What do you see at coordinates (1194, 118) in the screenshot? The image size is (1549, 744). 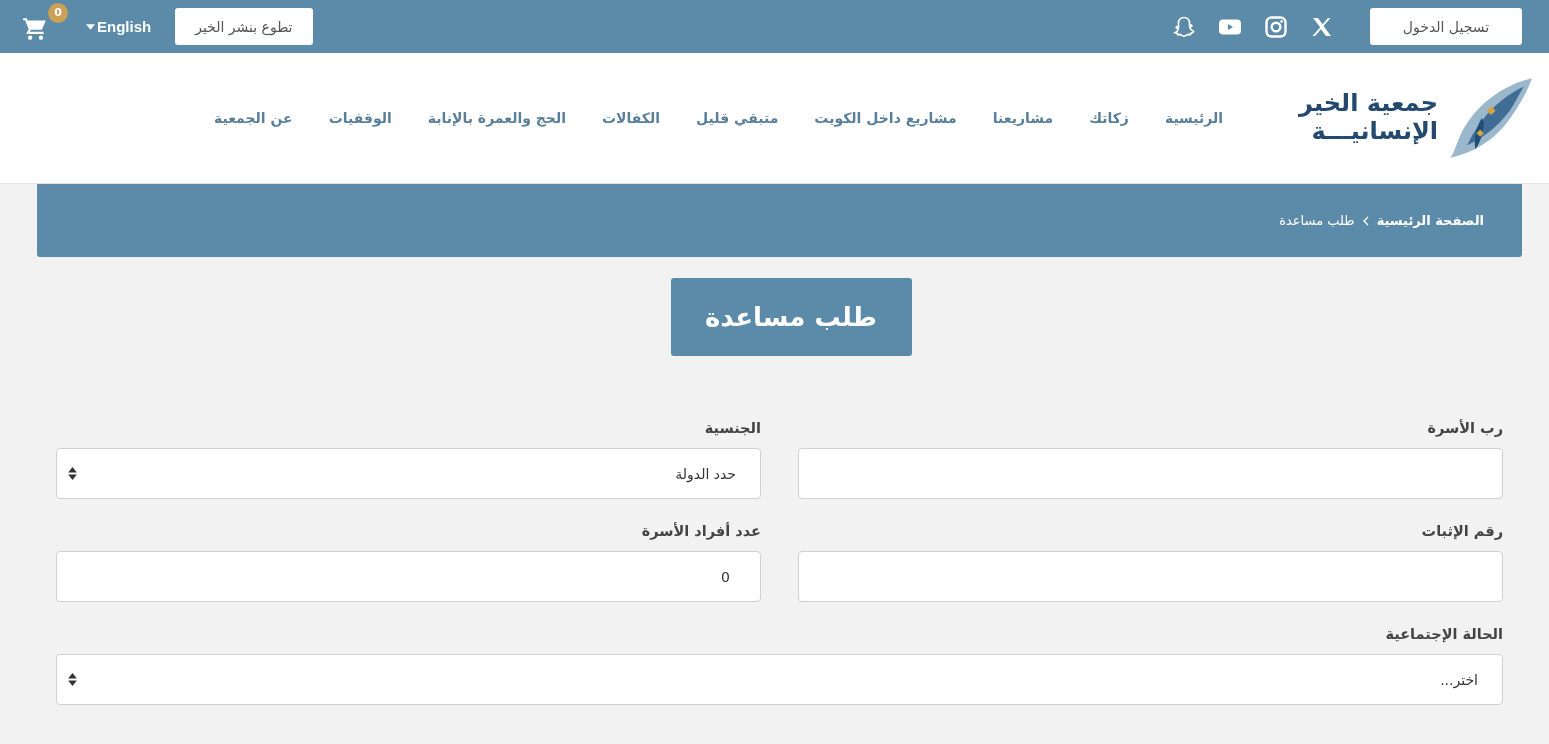 I see `nav-link: الرئيسية` at bounding box center [1194, 118].